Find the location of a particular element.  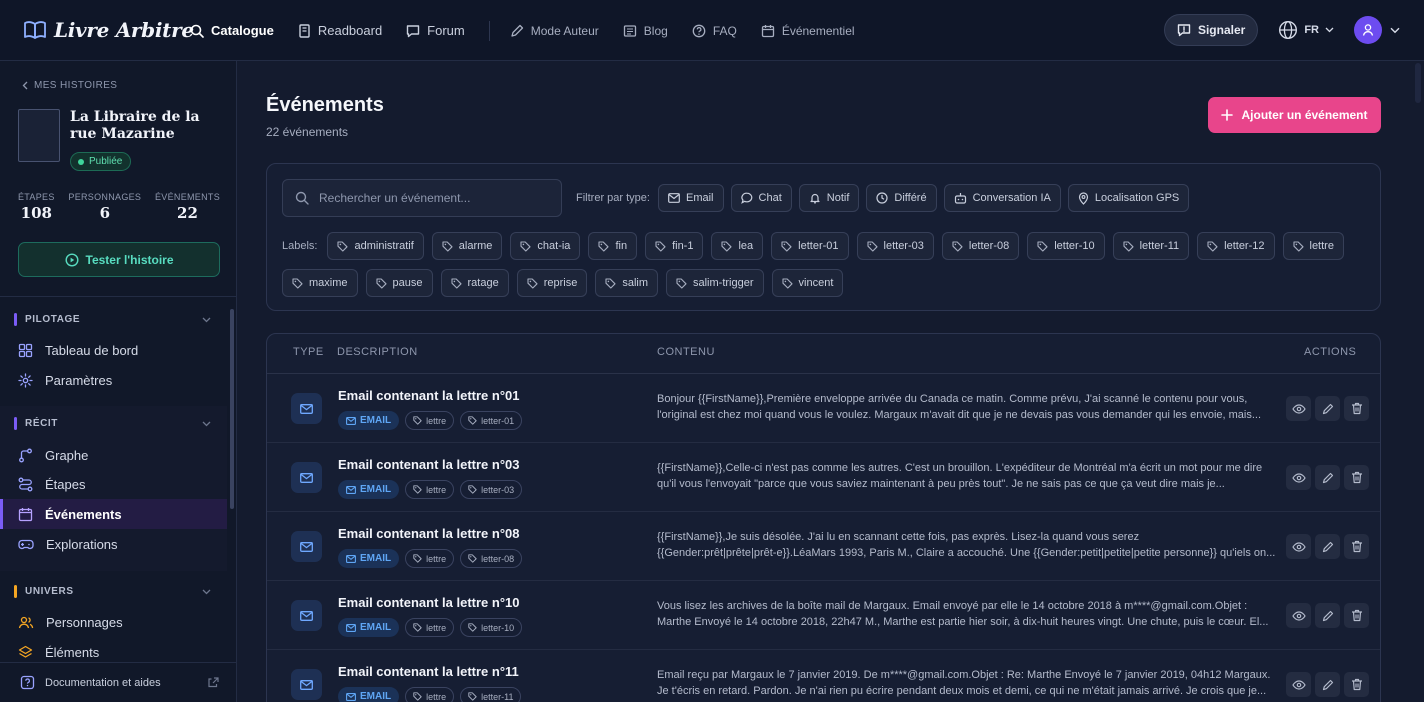

event-tags: EMAIL lettre letter-11 is located at coordinates (430, 694).